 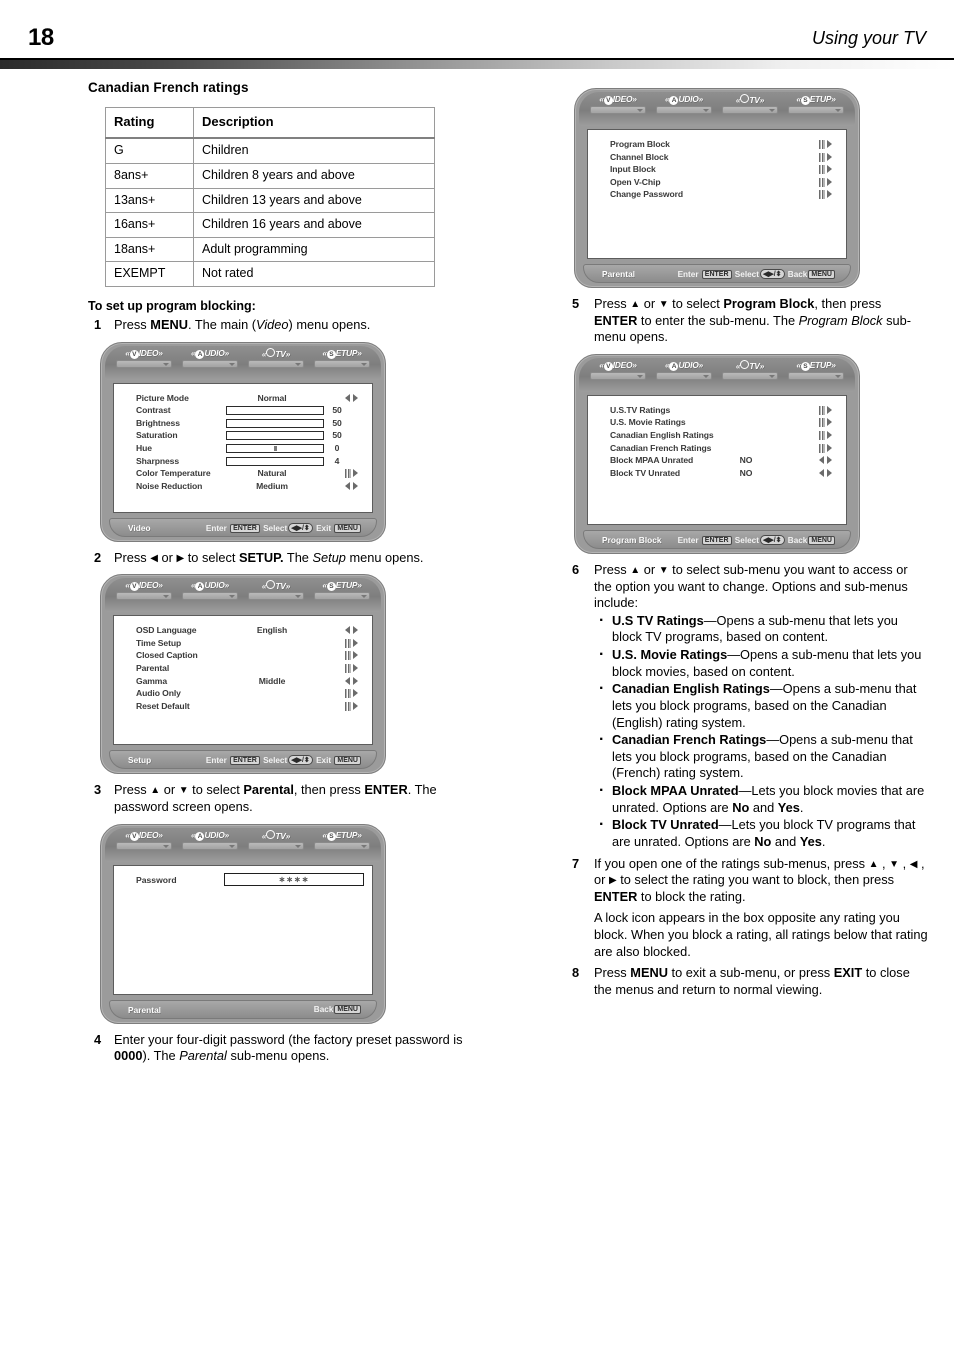 I want to click on osd-row: Time Setup, so click(x=243, y=644).